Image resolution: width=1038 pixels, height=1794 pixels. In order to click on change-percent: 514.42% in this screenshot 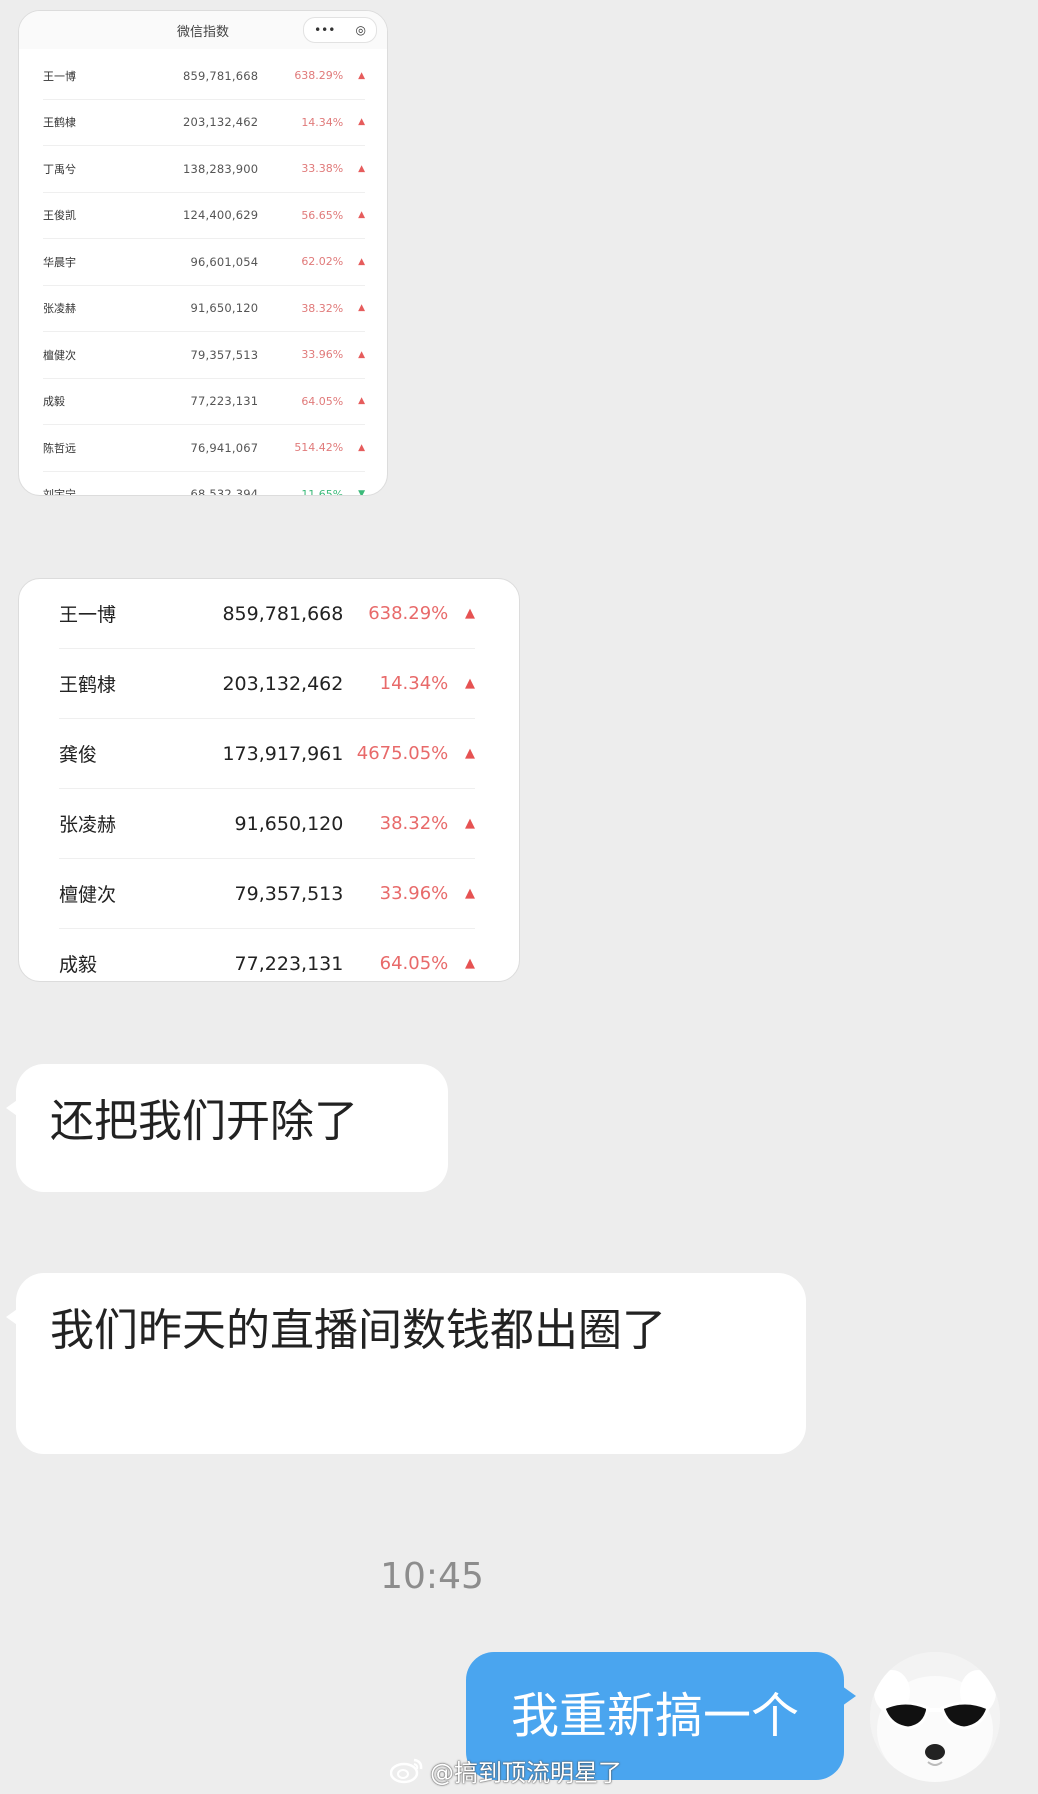, I will do `click(319, 448)`.